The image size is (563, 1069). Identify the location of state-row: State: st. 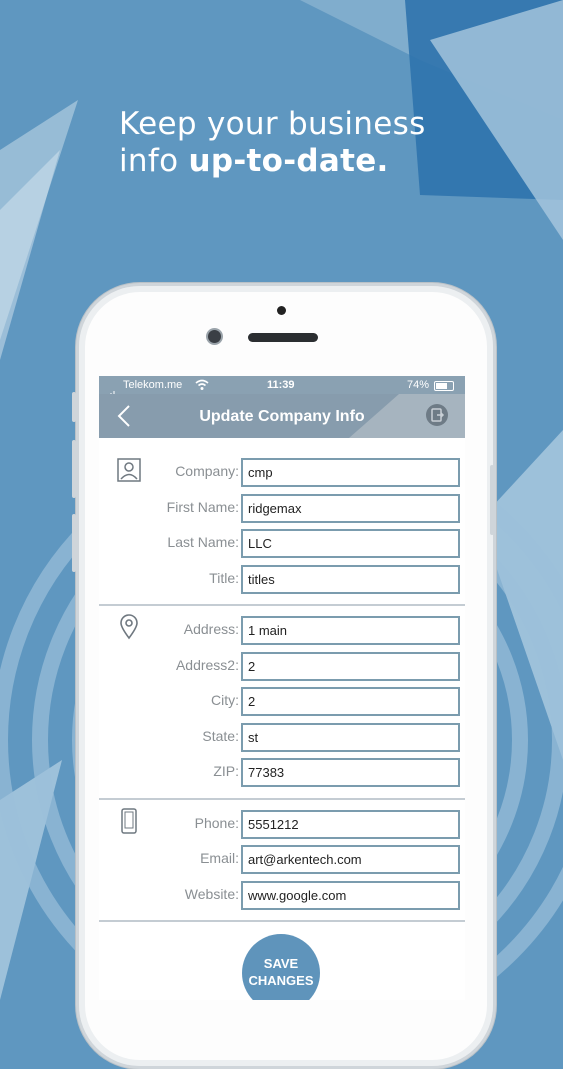
(282, 737).